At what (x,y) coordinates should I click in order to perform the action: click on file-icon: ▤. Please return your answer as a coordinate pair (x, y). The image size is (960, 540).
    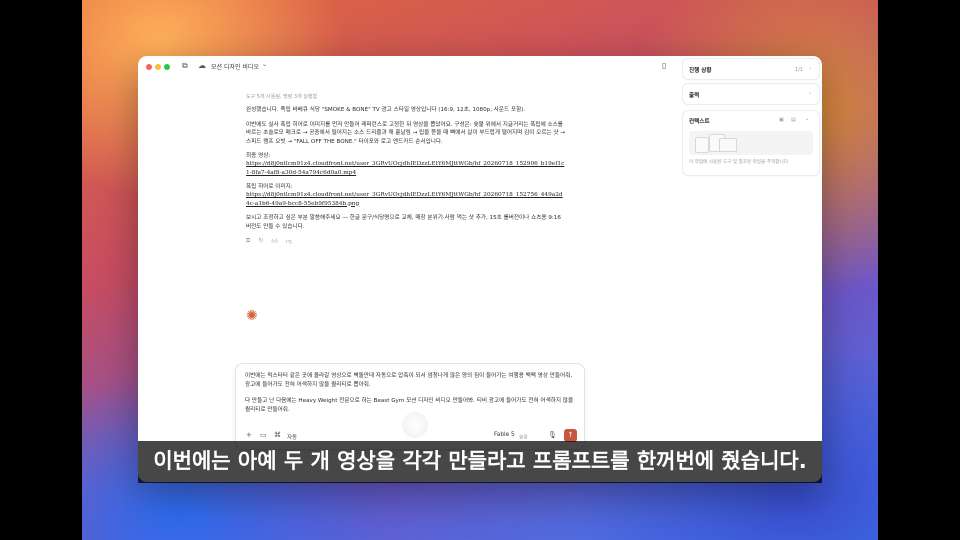
    Looking at the image, I should click on (793, 120).